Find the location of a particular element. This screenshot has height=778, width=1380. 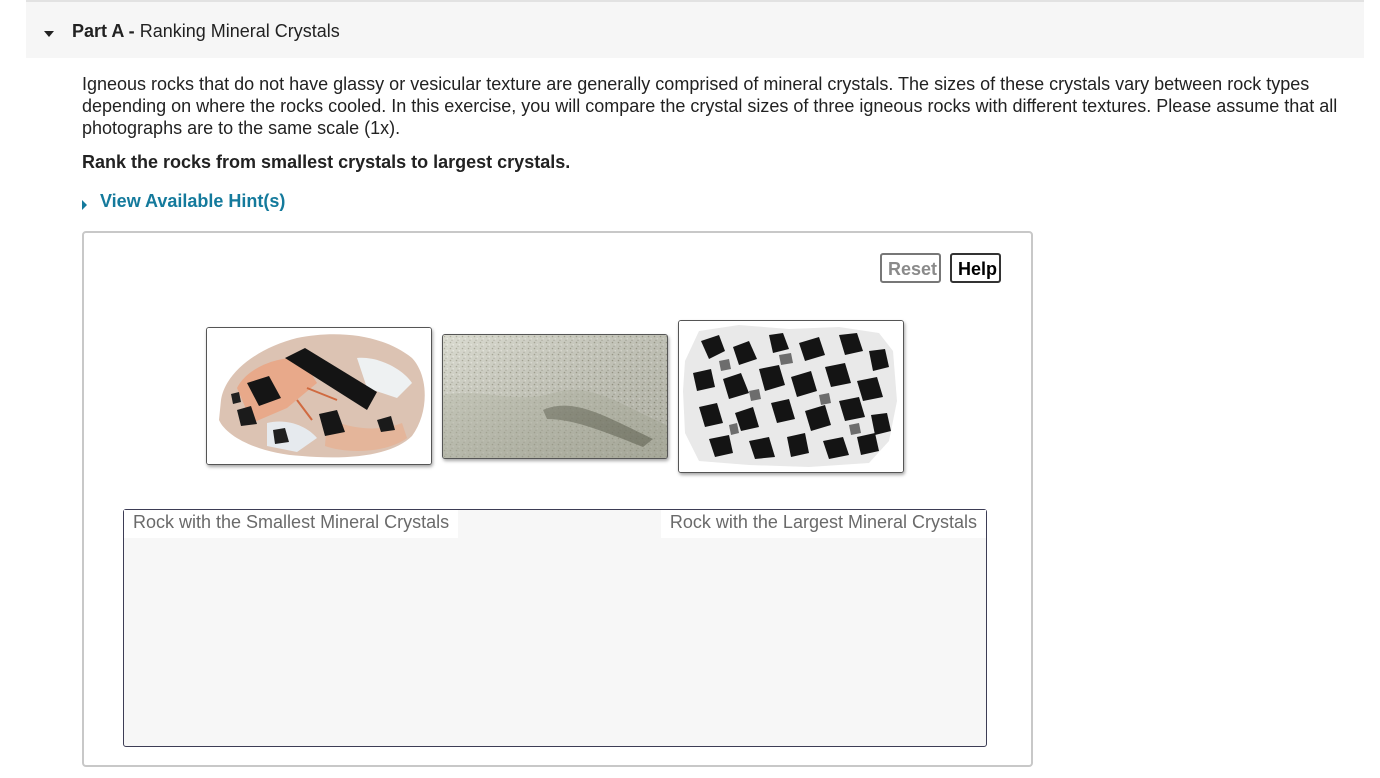

rock-fine-grained-image is located at coordinates (555, 396).